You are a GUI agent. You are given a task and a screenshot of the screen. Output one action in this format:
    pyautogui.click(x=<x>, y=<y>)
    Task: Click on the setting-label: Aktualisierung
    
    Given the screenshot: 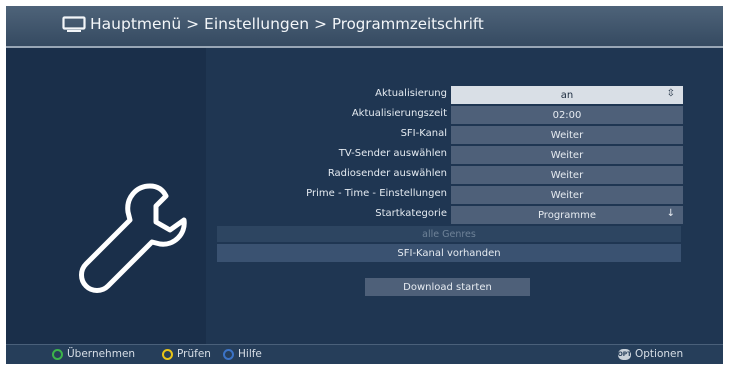 What is the action you would take?
    pyautogui.click(x=411, y=93)
    